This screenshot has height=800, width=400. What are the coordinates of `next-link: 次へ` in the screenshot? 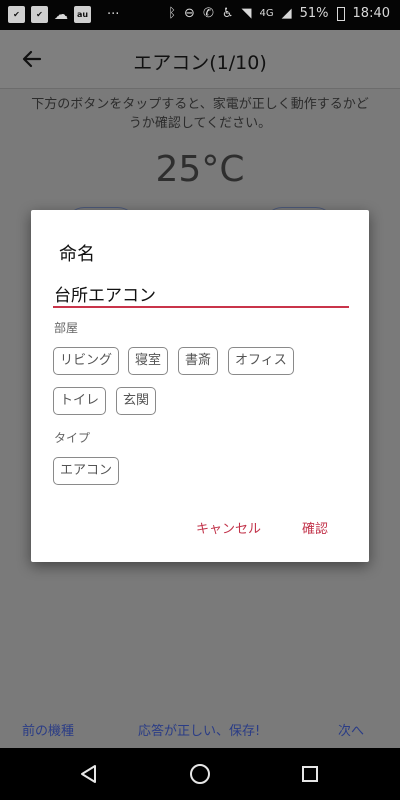 It's located at (351, 729).